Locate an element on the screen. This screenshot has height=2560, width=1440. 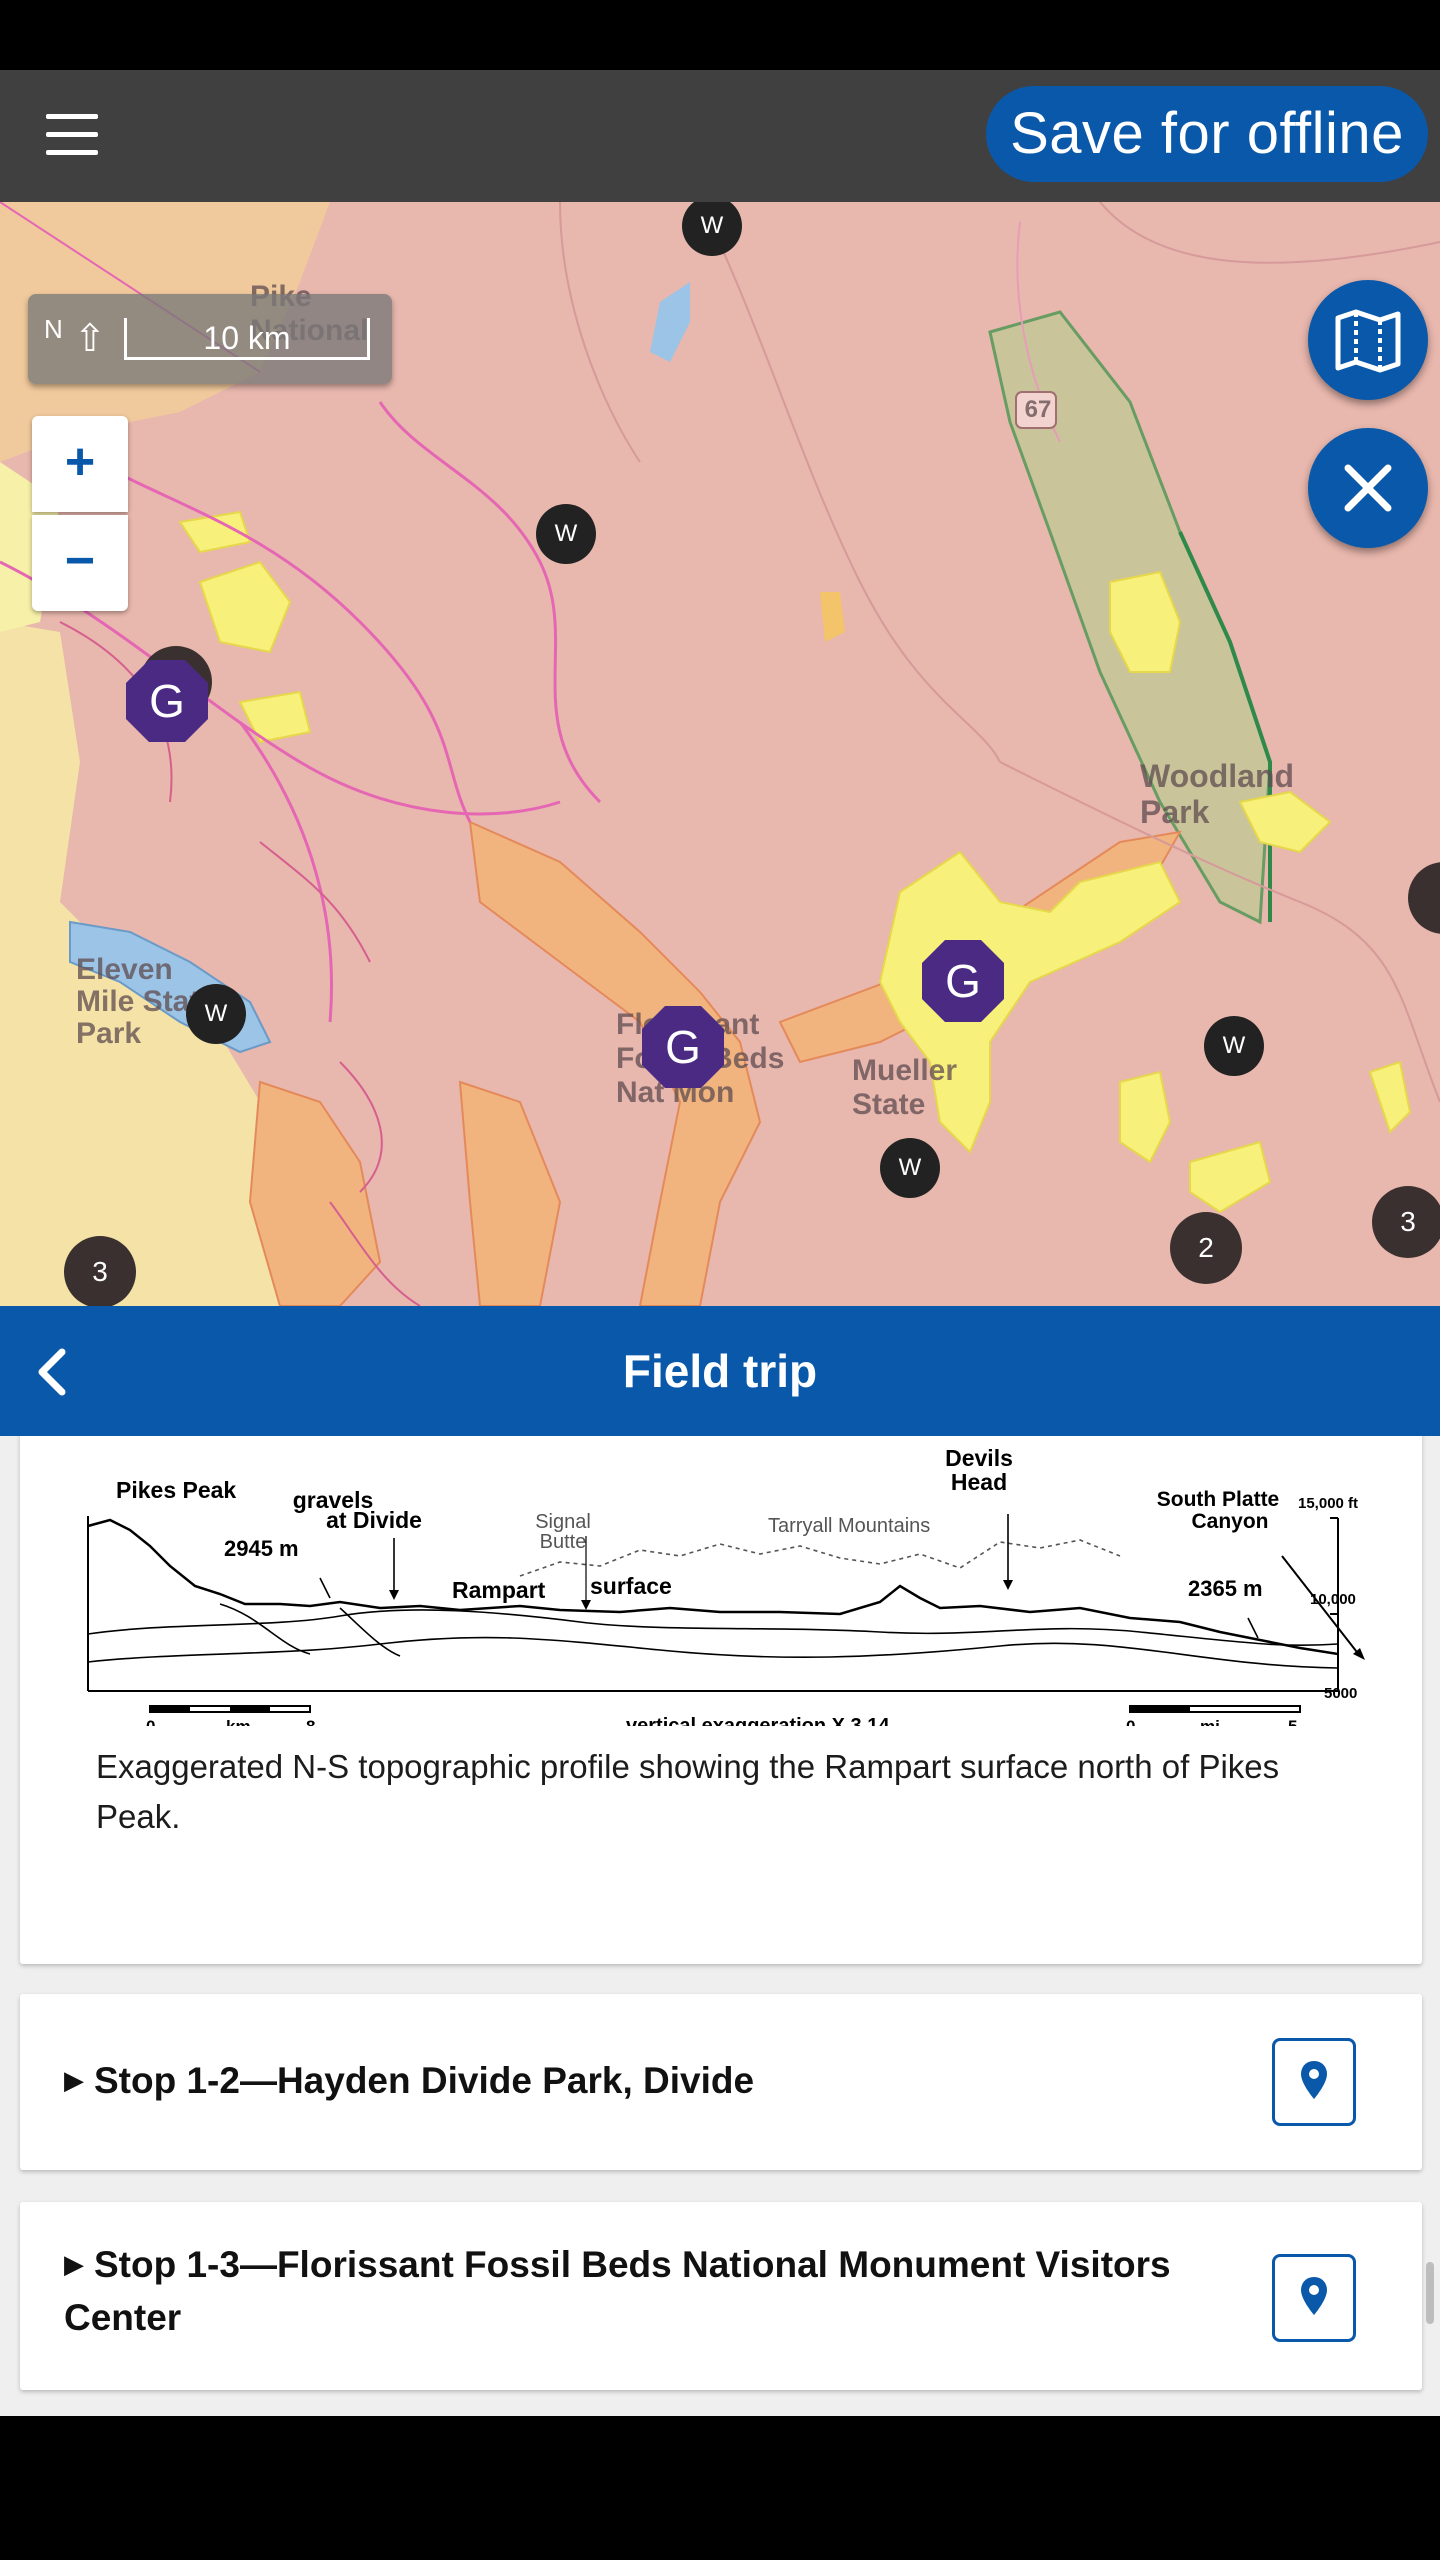
top-app-bar: Save for offline is located at coordinates (720, 136).